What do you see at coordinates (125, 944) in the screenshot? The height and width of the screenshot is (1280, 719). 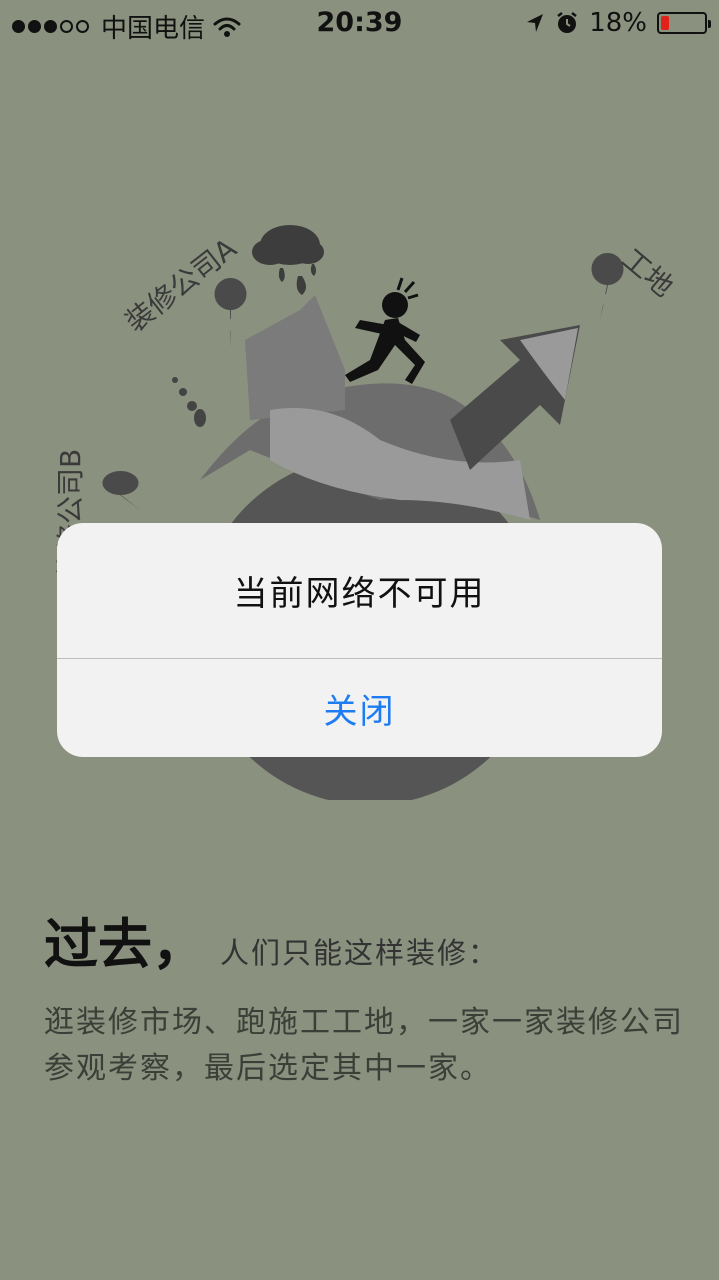 I see `headline-big: 过去，` at bounding box center [125, 944].